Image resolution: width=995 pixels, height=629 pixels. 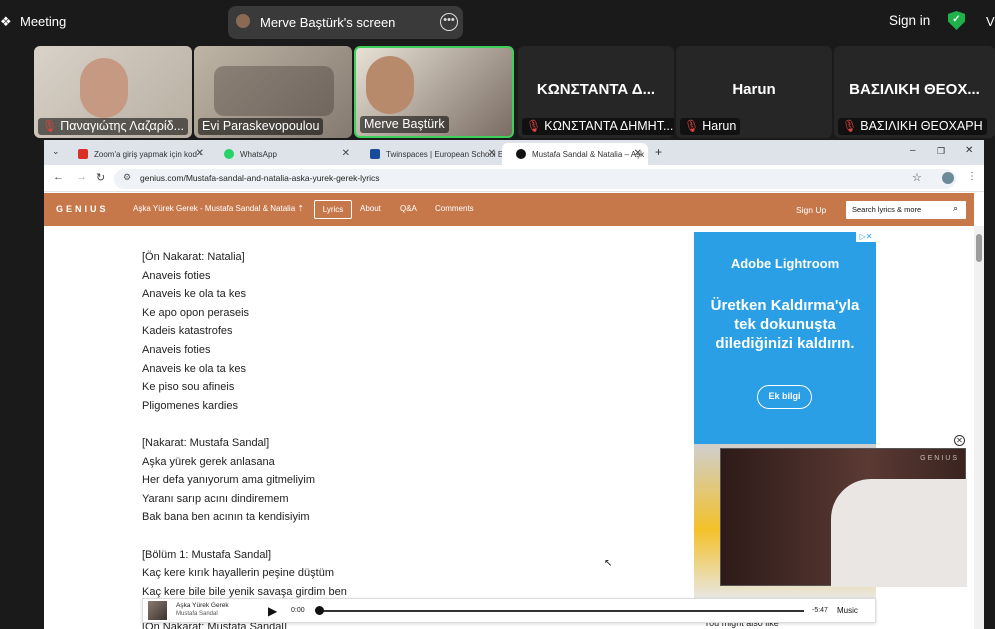 I want to click on gmail-icon, so click(x=83, y=154).